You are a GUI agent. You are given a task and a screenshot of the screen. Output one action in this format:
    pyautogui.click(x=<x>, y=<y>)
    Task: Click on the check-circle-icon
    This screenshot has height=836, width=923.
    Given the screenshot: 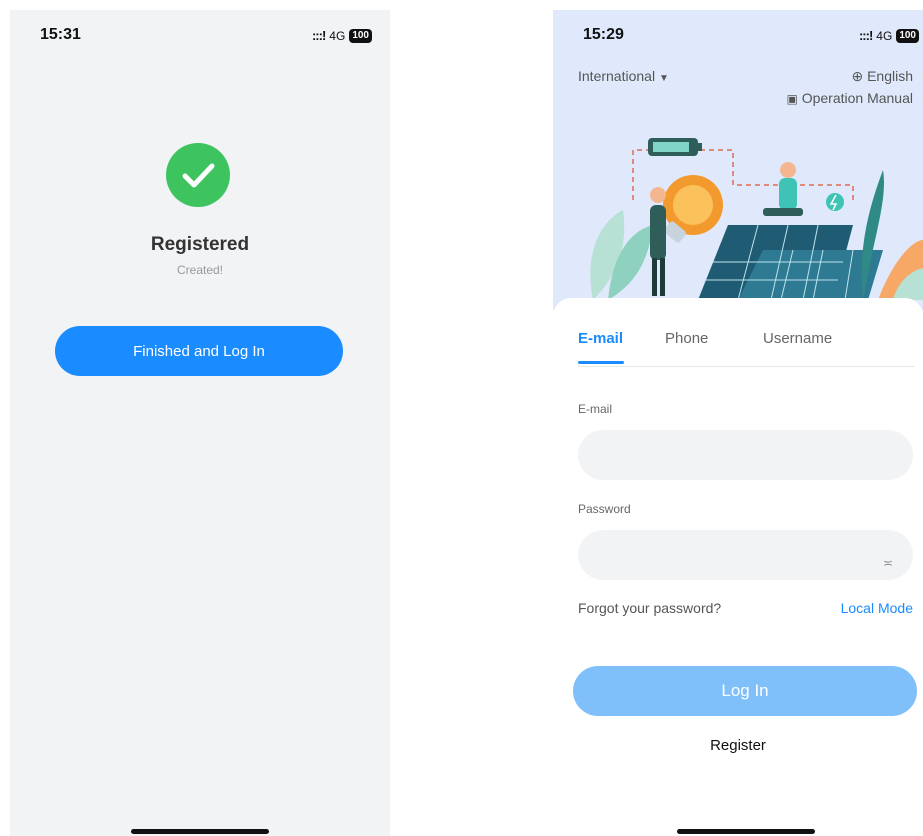 What is the action you would take?
    pyautogui.click(x=198, y=175)
    